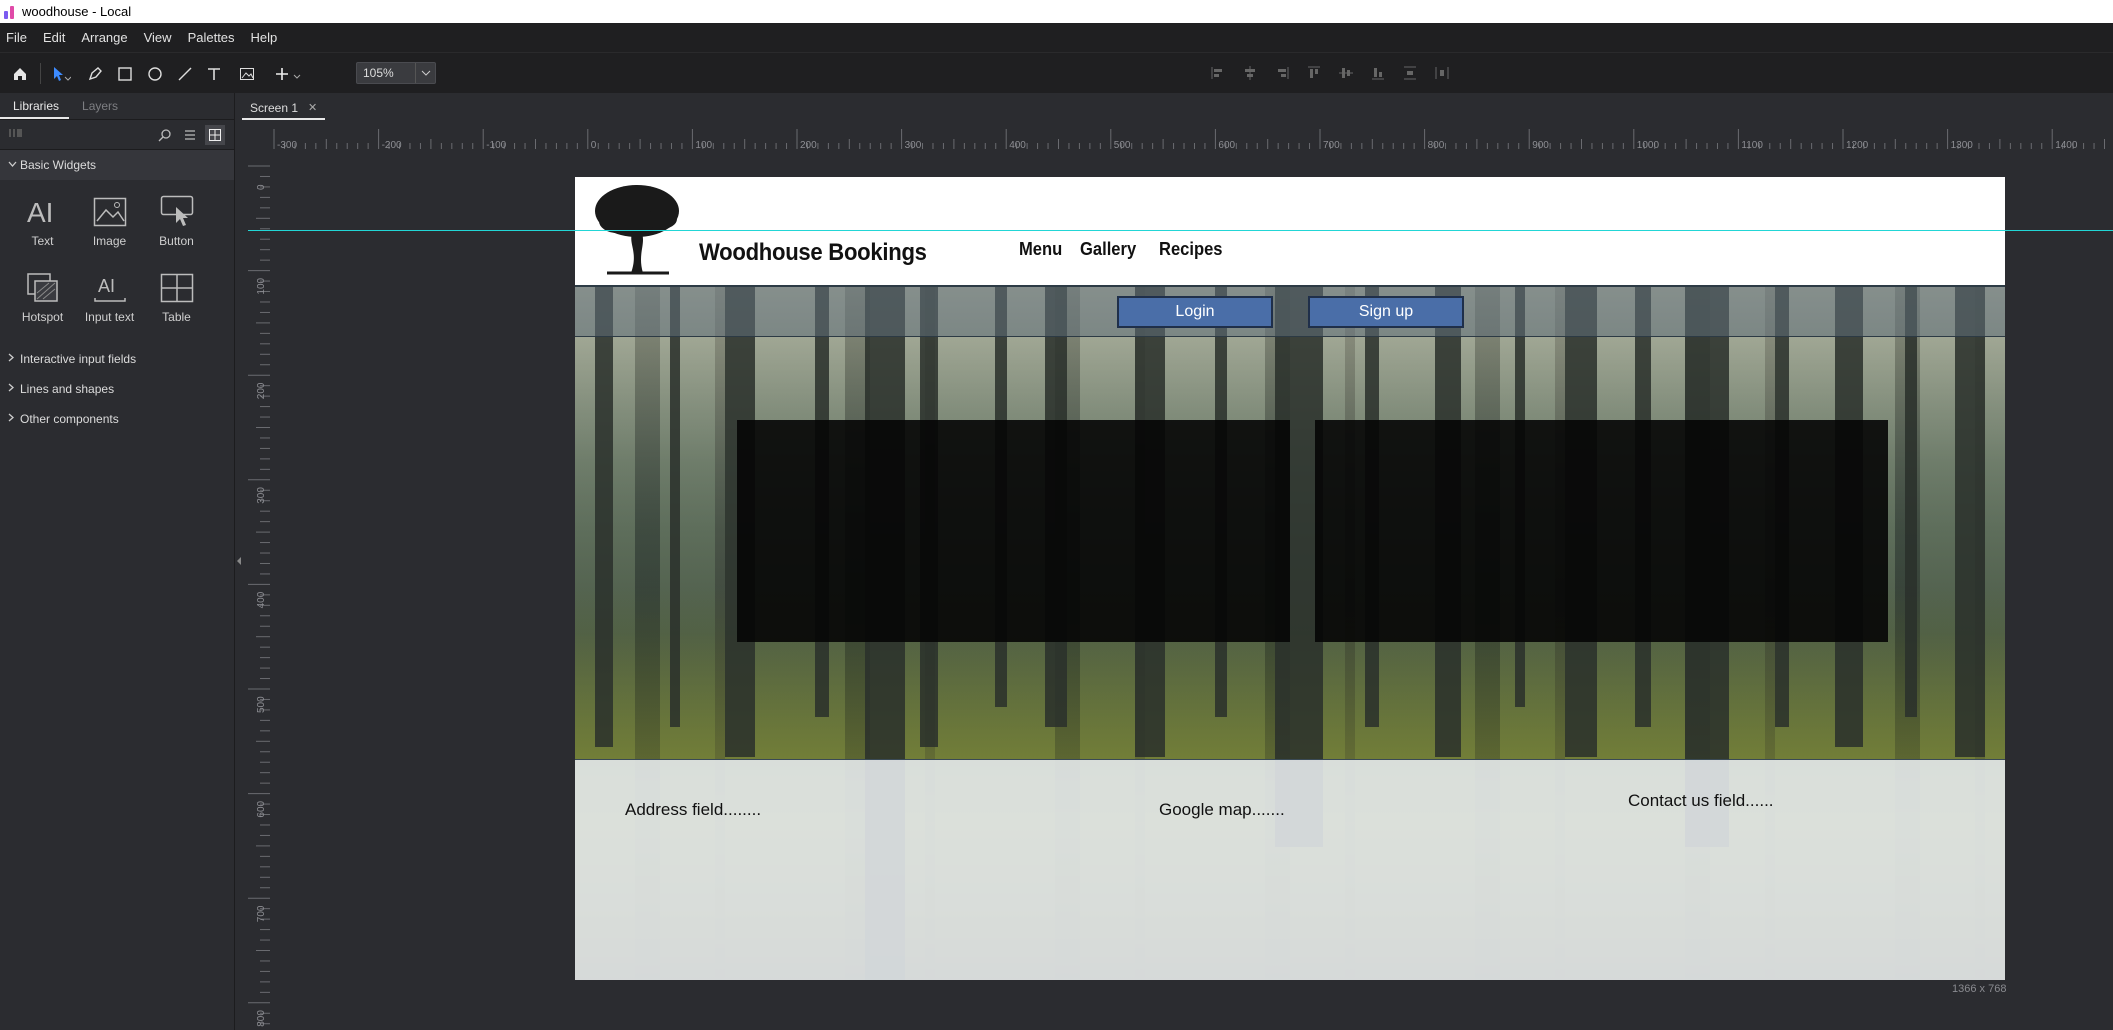 The height and width of the screenshot is (1030, 2113). What do you see at coordinates (1056, 72) in the screenshot?
I see `toolbar: 105%` at bounding box center [1056, 72].